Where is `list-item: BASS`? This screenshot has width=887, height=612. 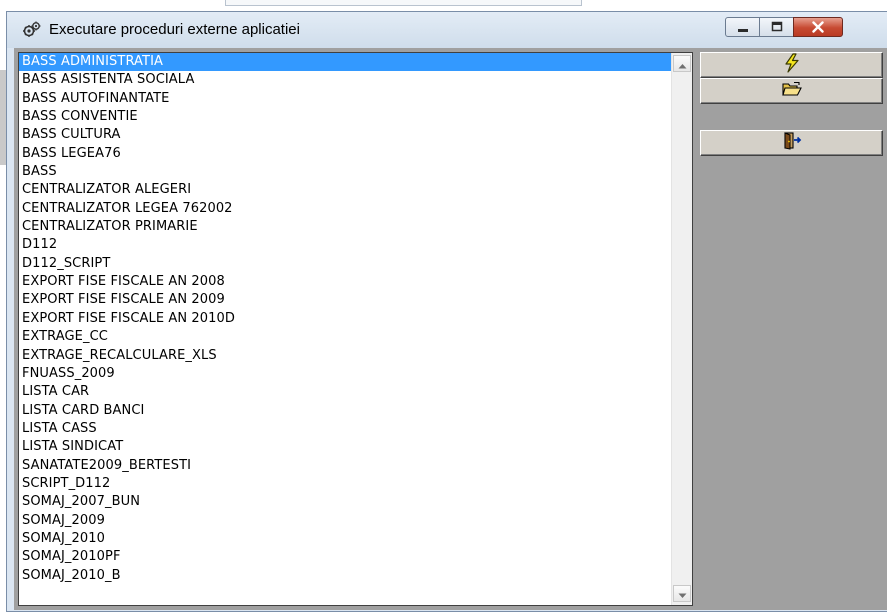
list-item: BASS is located at coordinates (345, 172).